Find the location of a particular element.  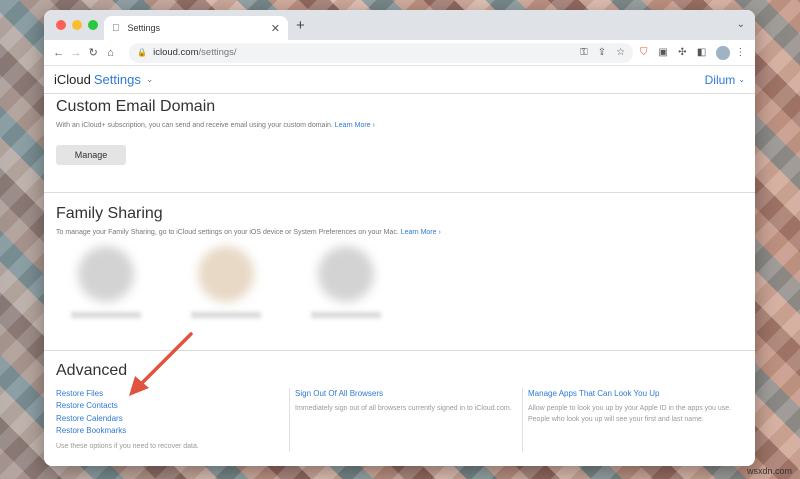

minimize-window-button is located at coordinates (77, 25).